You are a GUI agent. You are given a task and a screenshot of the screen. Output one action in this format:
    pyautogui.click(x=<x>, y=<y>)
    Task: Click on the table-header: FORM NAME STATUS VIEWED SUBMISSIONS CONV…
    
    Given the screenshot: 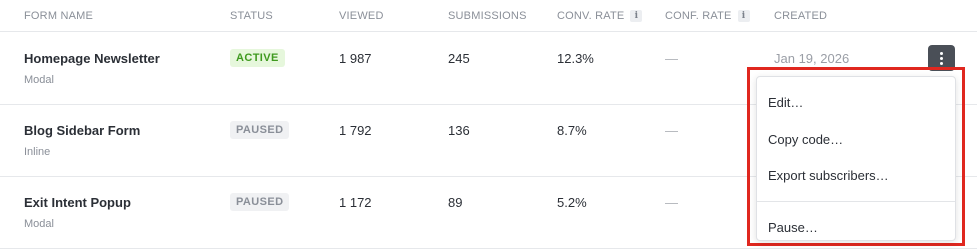 What is the action you would take?
    pyautogui.click(x=488, y=16)
    